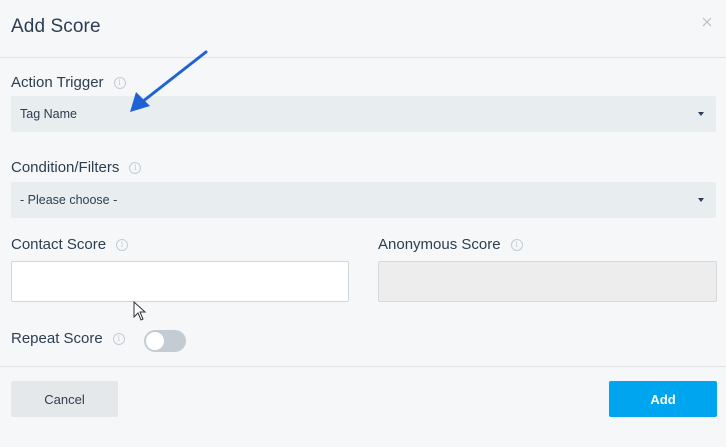 Image resolution: width=726 pixels, height=447 pixels. What do you see at coordinates (663, 399) in the screenshot?
I see `add-button: Add` at bounding box center [663, 399].